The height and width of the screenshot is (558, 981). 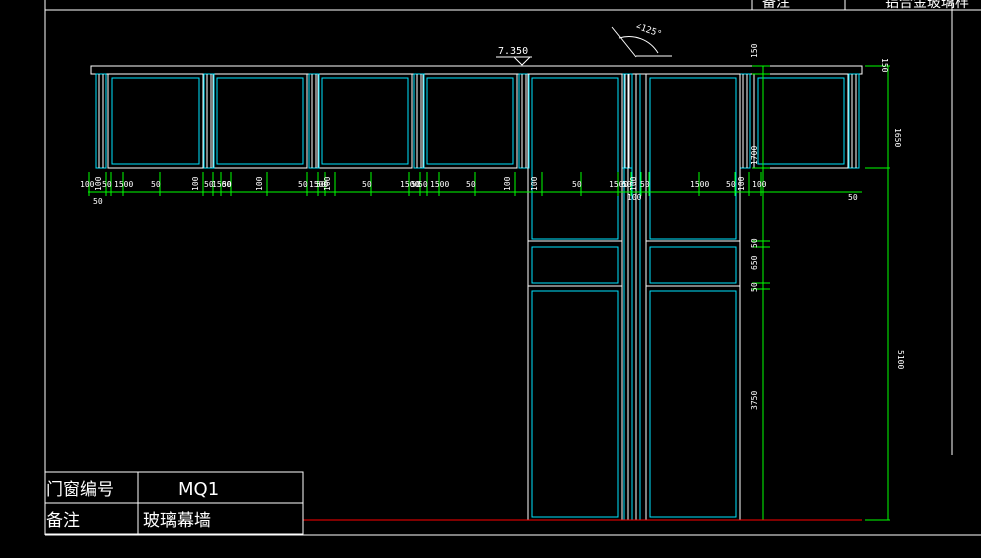 I want to click on mullions, so click(x=477, y=121).